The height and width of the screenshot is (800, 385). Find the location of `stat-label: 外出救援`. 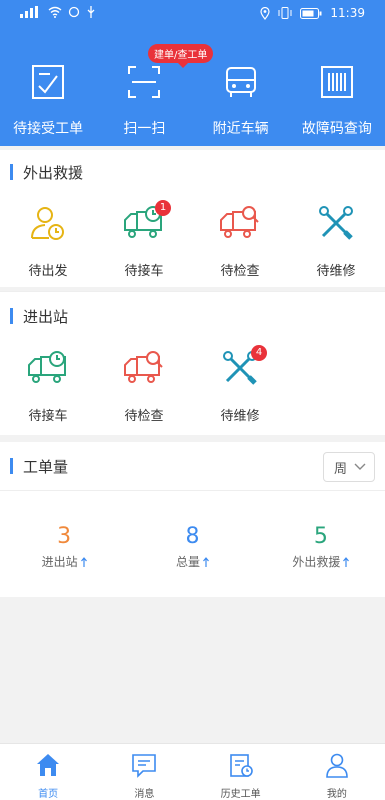

stat-label: 外出救援 is located at coordinates (316, 562).